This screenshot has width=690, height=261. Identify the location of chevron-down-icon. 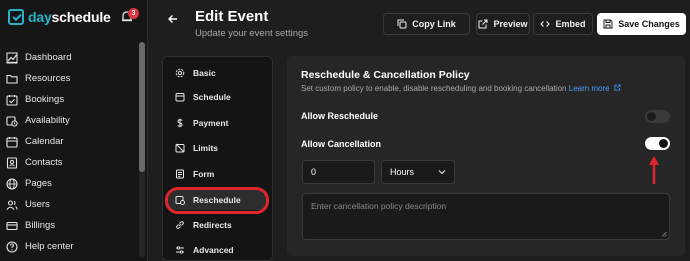
(442, 172).